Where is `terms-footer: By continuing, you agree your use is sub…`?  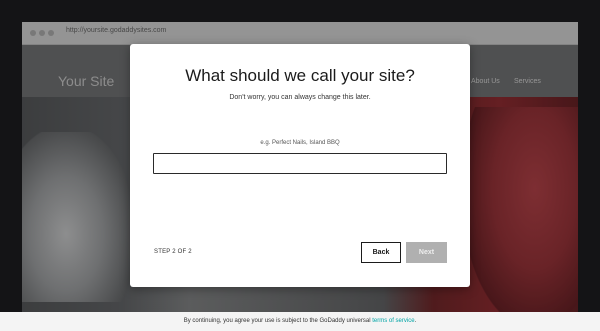 terms-footer: By continuing, you agree your use is sub… is located at coordinates (300, 321).